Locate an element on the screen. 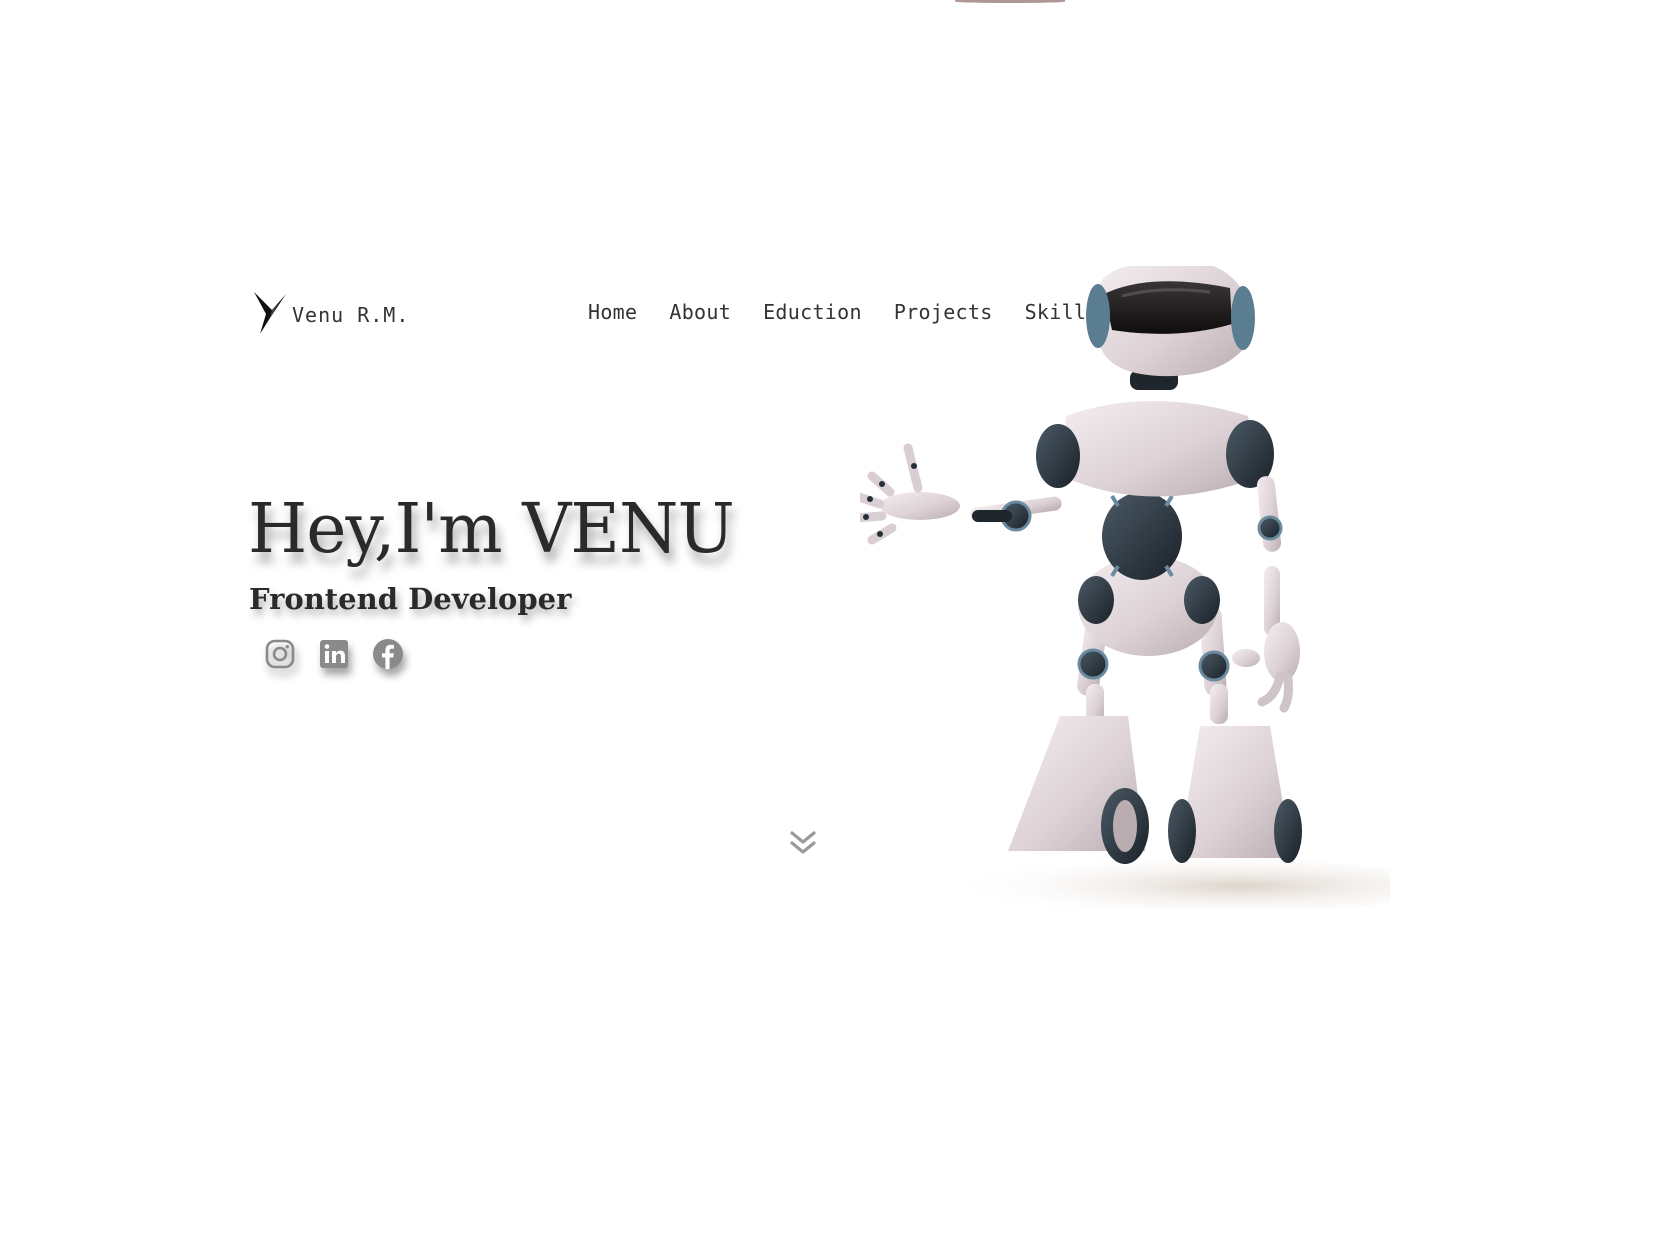 This screenshot has width=1660, height=1252. facebook-icon is located at coordinates (388, 654).